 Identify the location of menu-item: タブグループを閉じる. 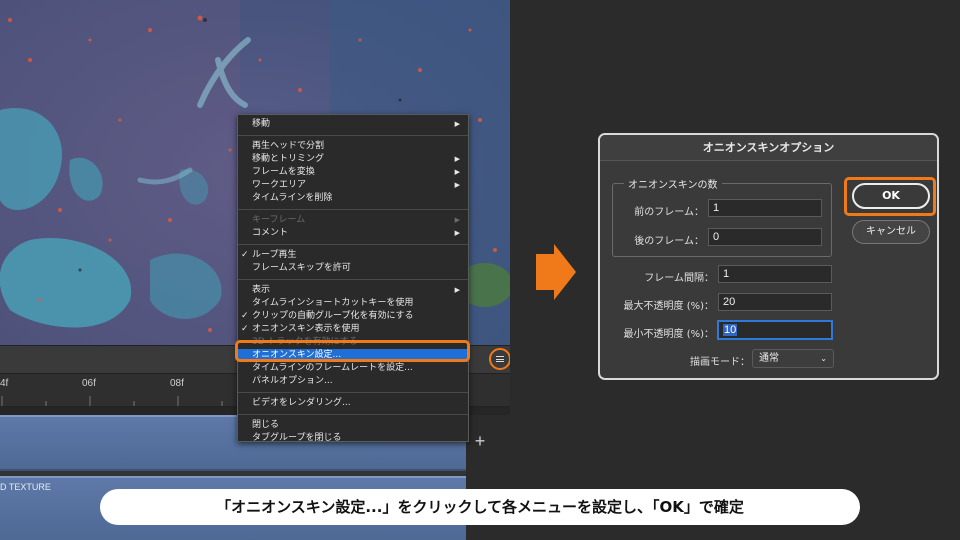
(353, 438).